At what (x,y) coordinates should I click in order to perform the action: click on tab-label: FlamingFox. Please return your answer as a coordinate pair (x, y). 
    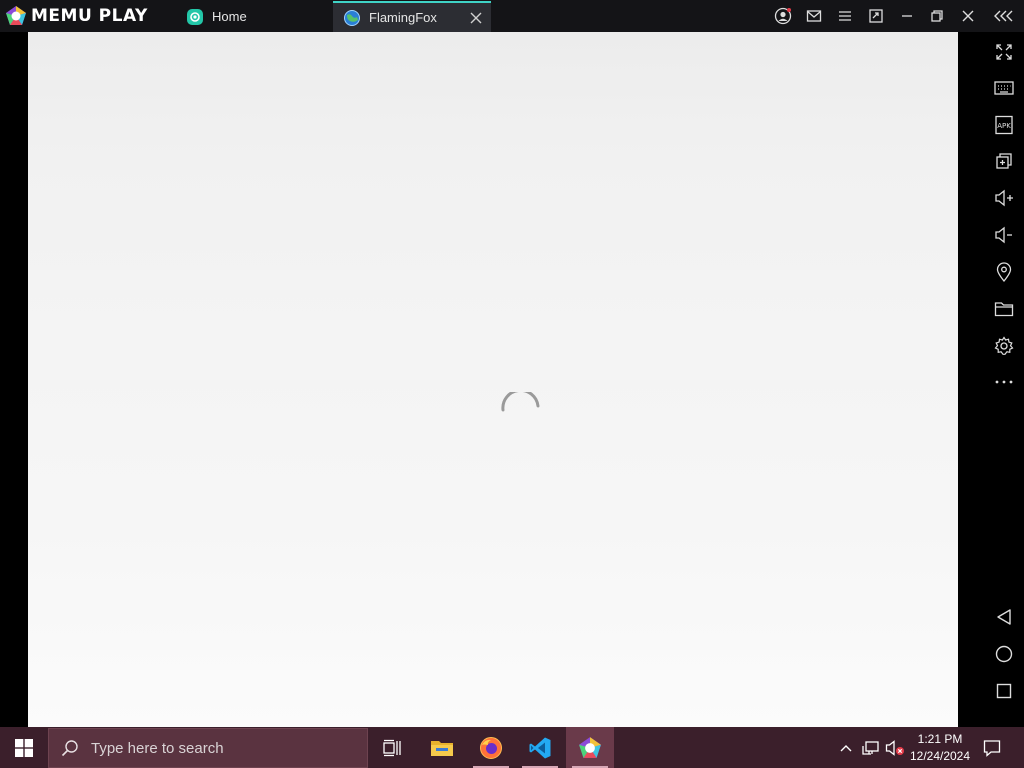
    Looking at the image, I should click on (403, 17).